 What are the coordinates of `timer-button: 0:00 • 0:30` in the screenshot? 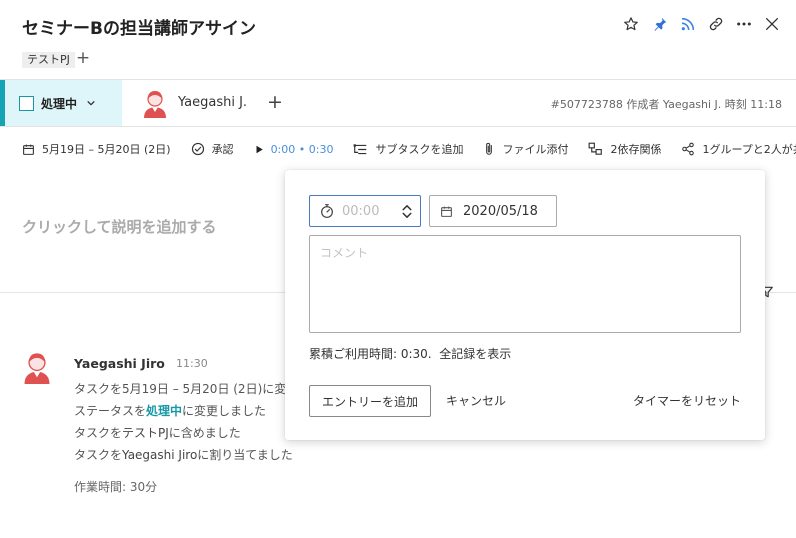 It's located at (294, 149).